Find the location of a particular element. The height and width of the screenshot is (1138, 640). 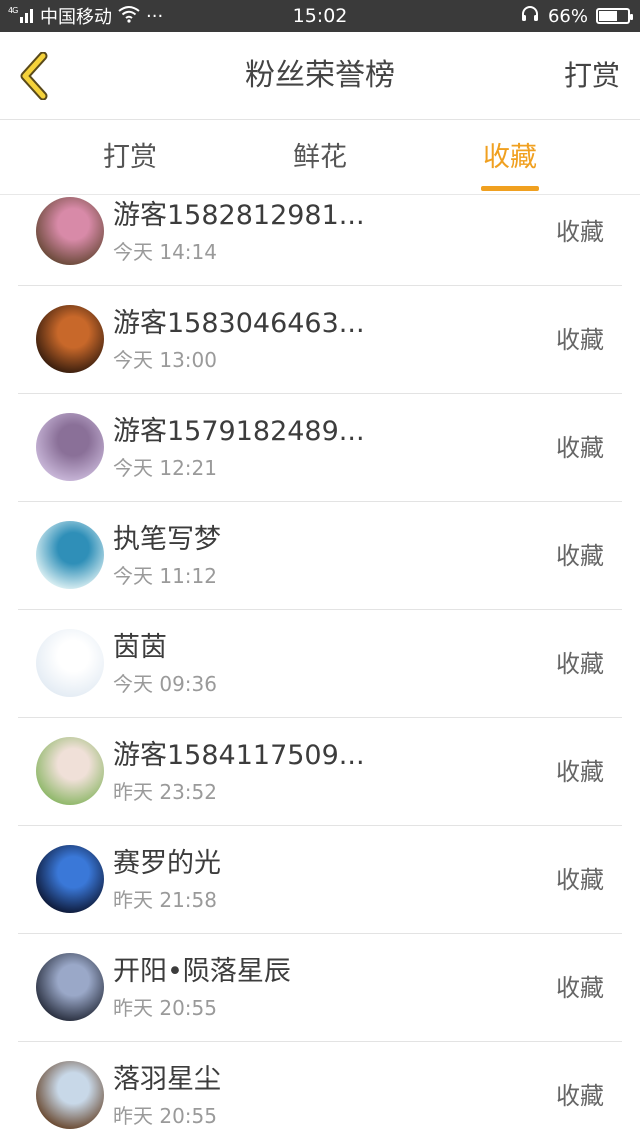

page-title: 粉丝荣誉榜 is located at coordinates (320, 75).